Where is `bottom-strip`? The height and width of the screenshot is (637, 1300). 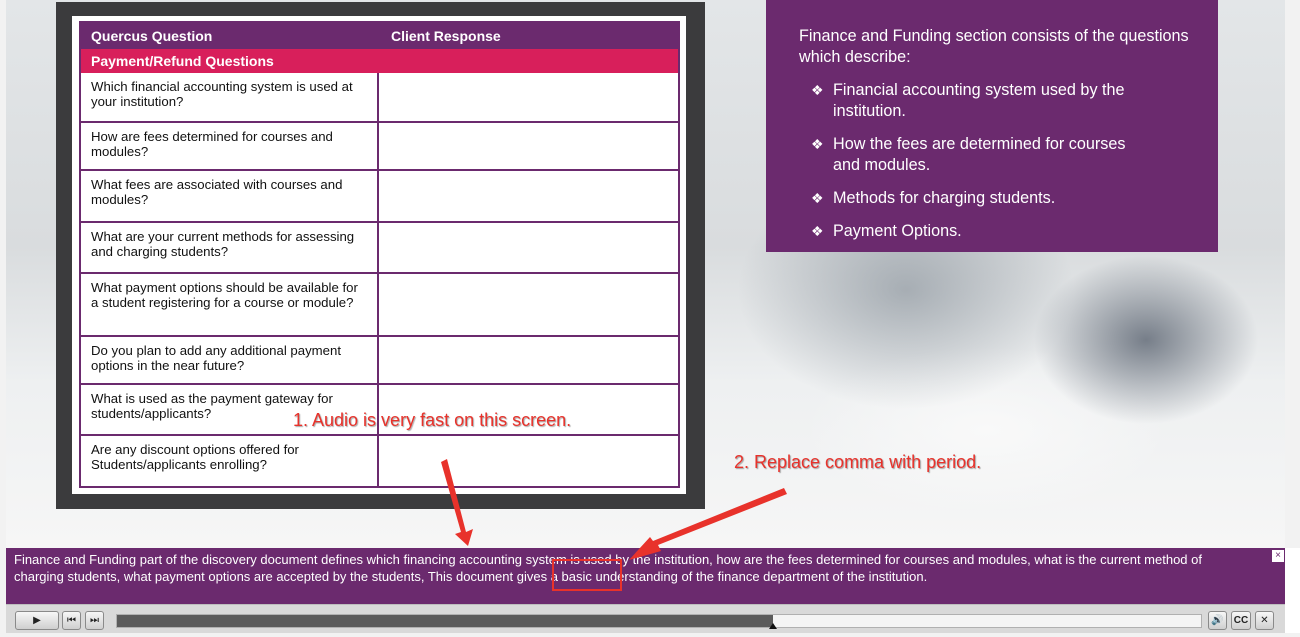 bottom-strip is located at coordinates (650, 635).